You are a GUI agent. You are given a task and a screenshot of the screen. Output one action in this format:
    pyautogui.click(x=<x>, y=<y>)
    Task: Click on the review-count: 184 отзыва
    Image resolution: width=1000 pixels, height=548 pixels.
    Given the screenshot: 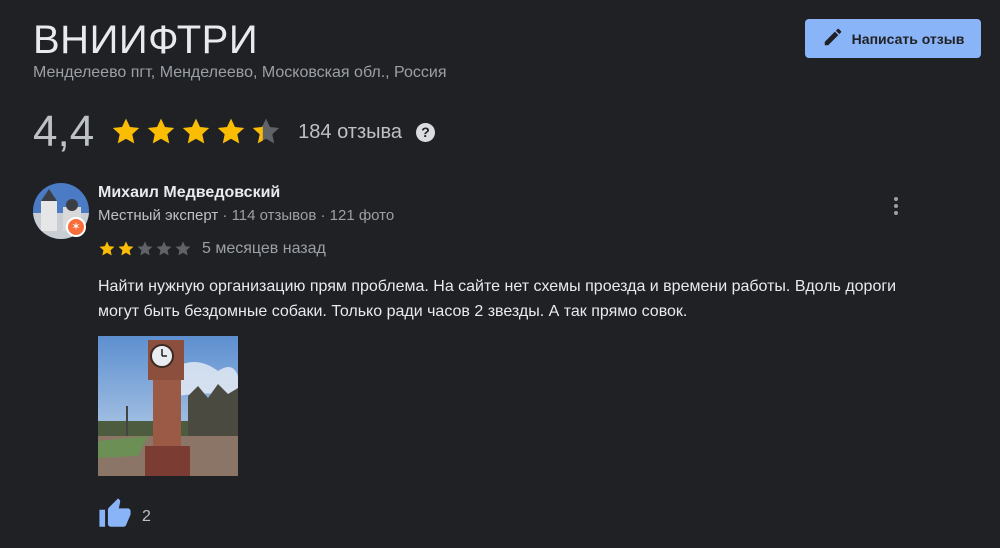 What is the action you would take?
    pyautogui.click(x=350, y=132)
    